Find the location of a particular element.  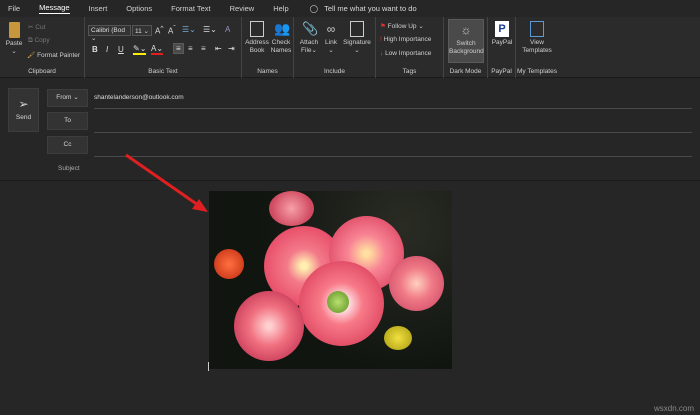

cut-button: ✂ Cut is located at coordinates (36, 27).